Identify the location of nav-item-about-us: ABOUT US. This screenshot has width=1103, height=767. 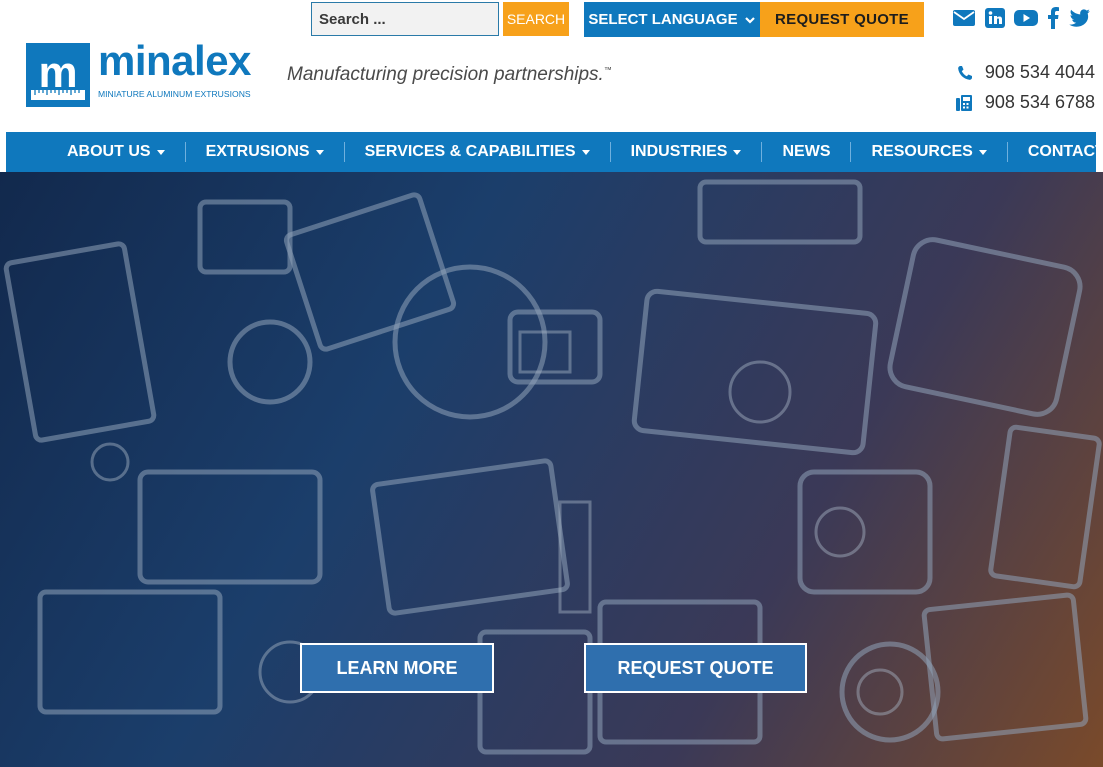
(117, 152).